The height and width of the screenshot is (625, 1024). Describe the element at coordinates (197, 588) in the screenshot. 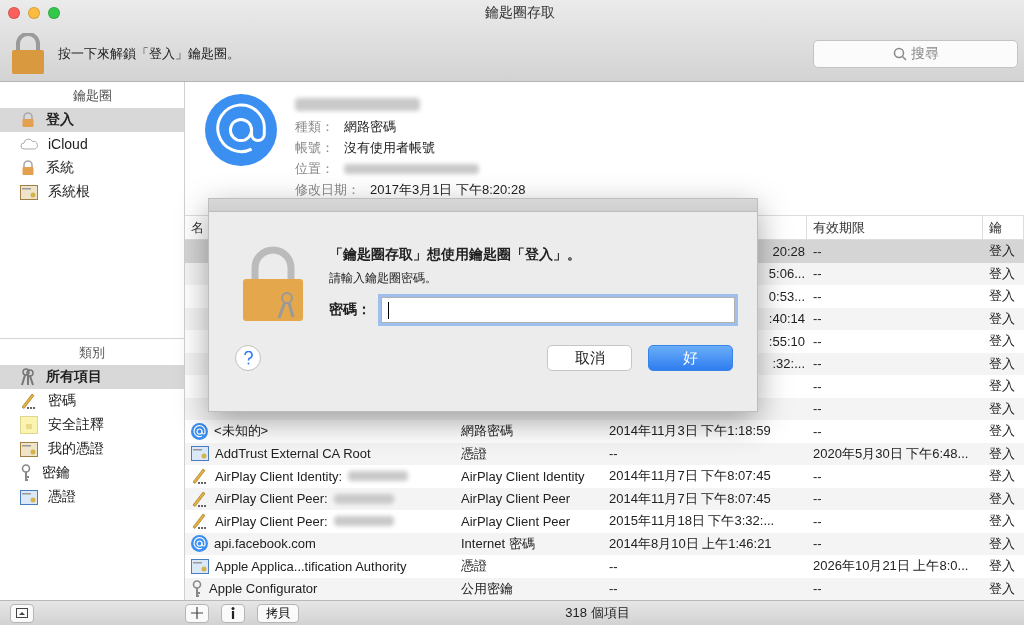

I see `key-icon` at that location.